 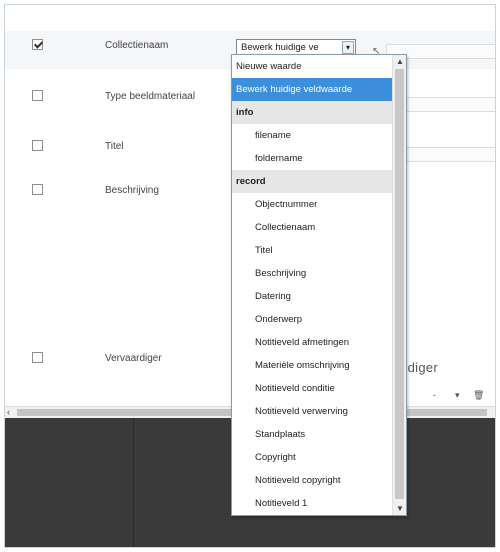 I want to click on checkbox-type-beeldmateriaal, so click(x=37, y=95).